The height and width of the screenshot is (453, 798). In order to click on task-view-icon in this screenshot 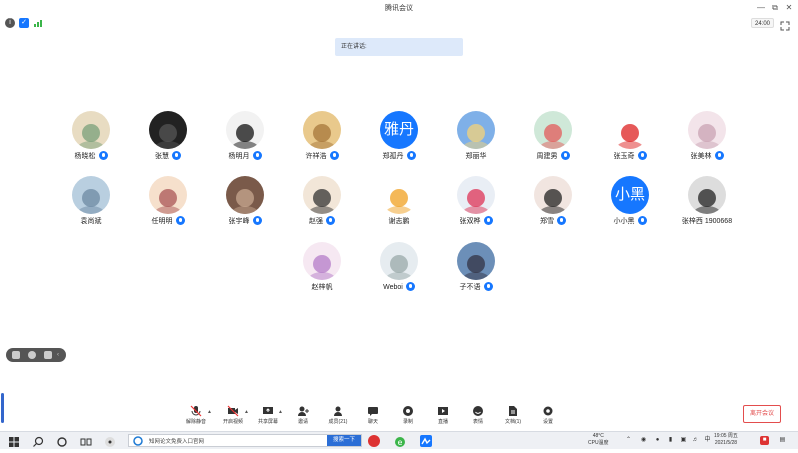, I will do `click(86, 441)`.